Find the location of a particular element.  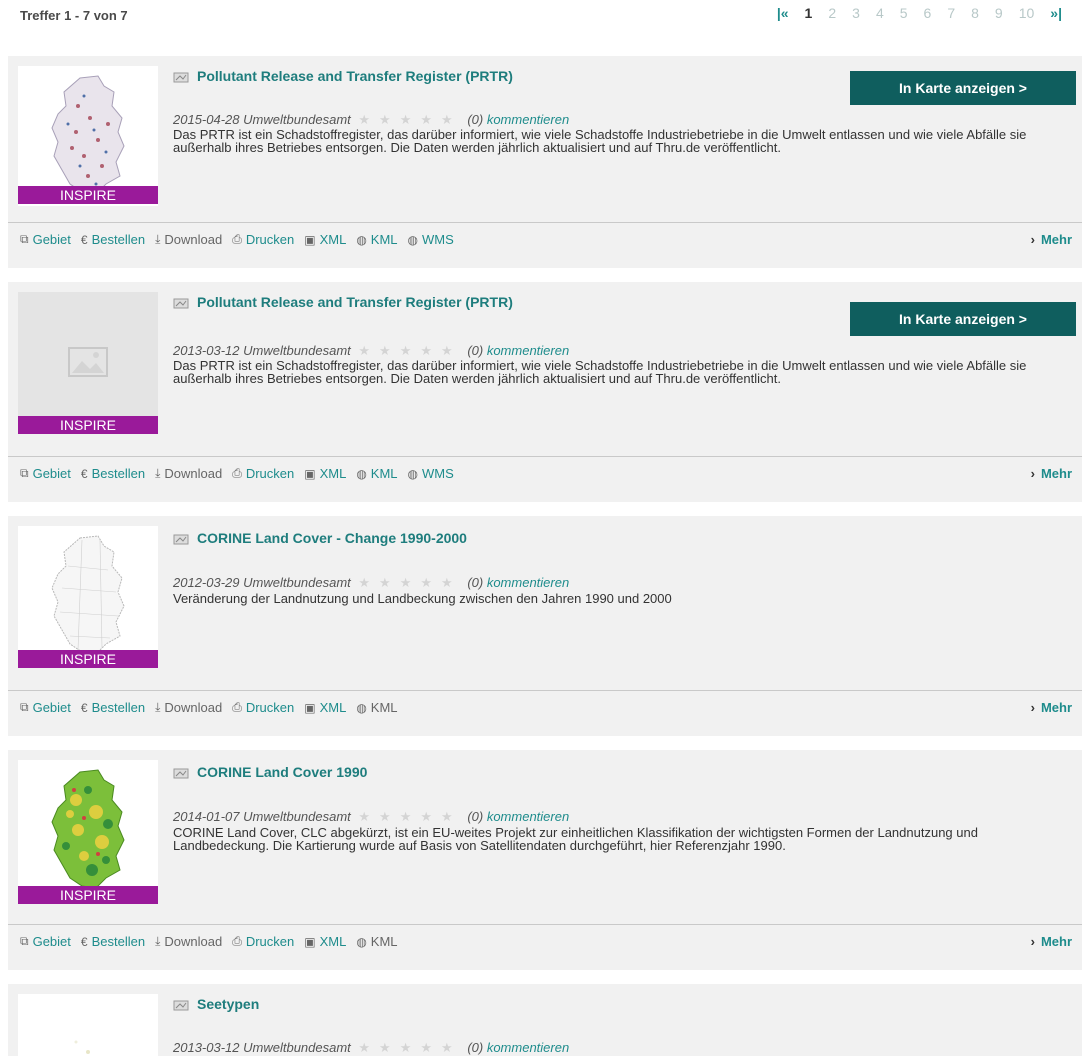

action-label: Drucken is located at coordinates (270, 239).